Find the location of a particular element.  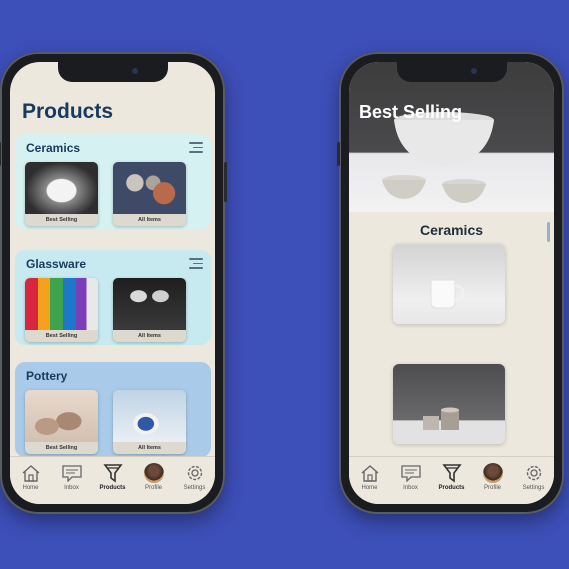

product-card-cup is located at coordinates (449, 284).